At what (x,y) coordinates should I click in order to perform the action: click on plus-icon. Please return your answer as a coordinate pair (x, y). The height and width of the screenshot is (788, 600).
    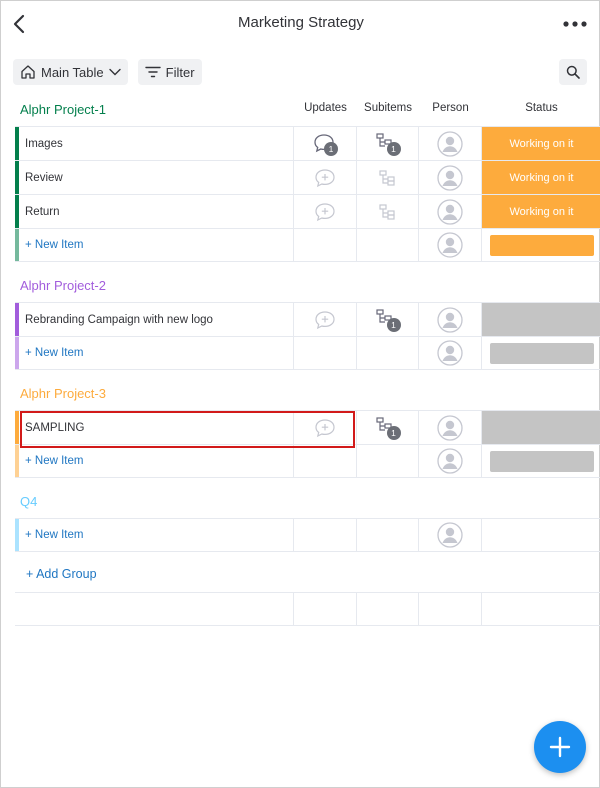
    Looking at the image, I should click on (560, 747).